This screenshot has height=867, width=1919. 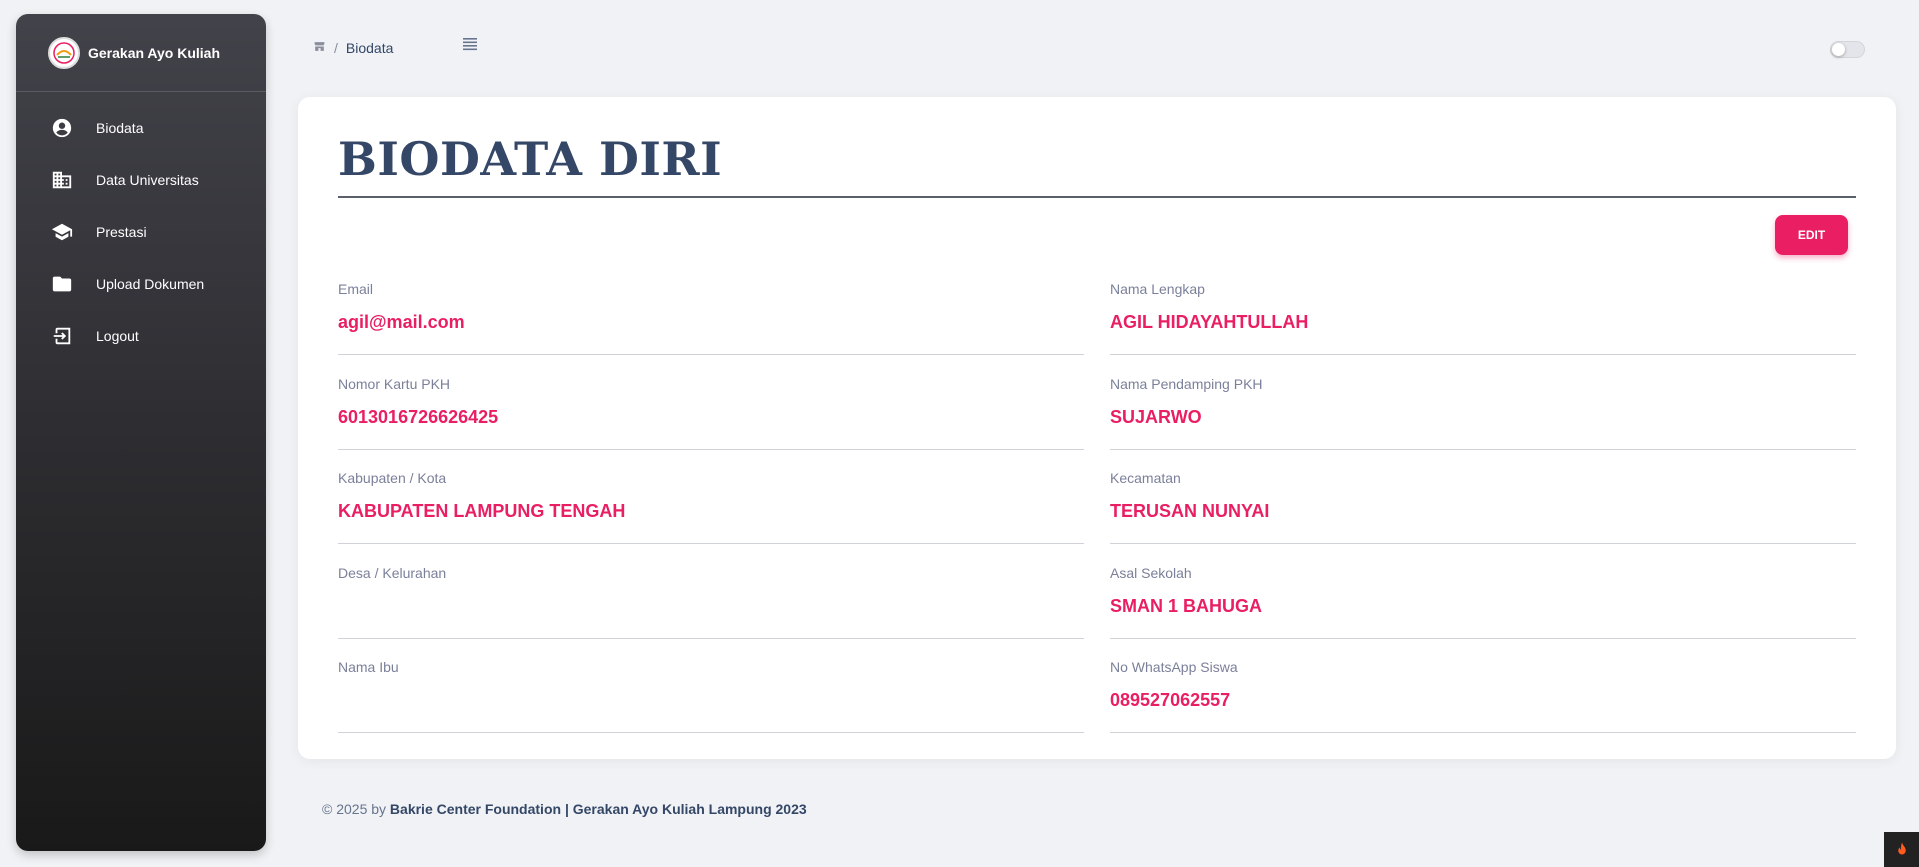 I want to click on title-divider, so click(x=1097, y=197).